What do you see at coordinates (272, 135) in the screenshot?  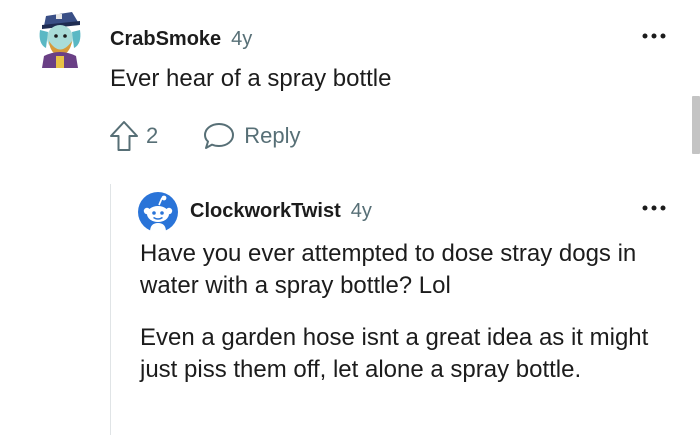 I see `reply-label: Reply` at bounding box center [272, 135].